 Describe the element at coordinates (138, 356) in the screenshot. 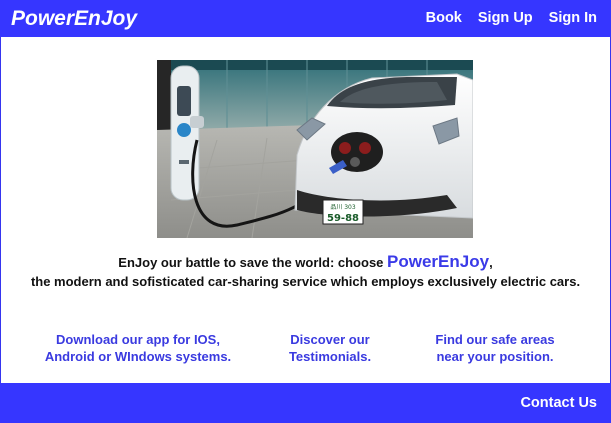

I see `download-app-line-2: Android or WIndows systems.` at that location.